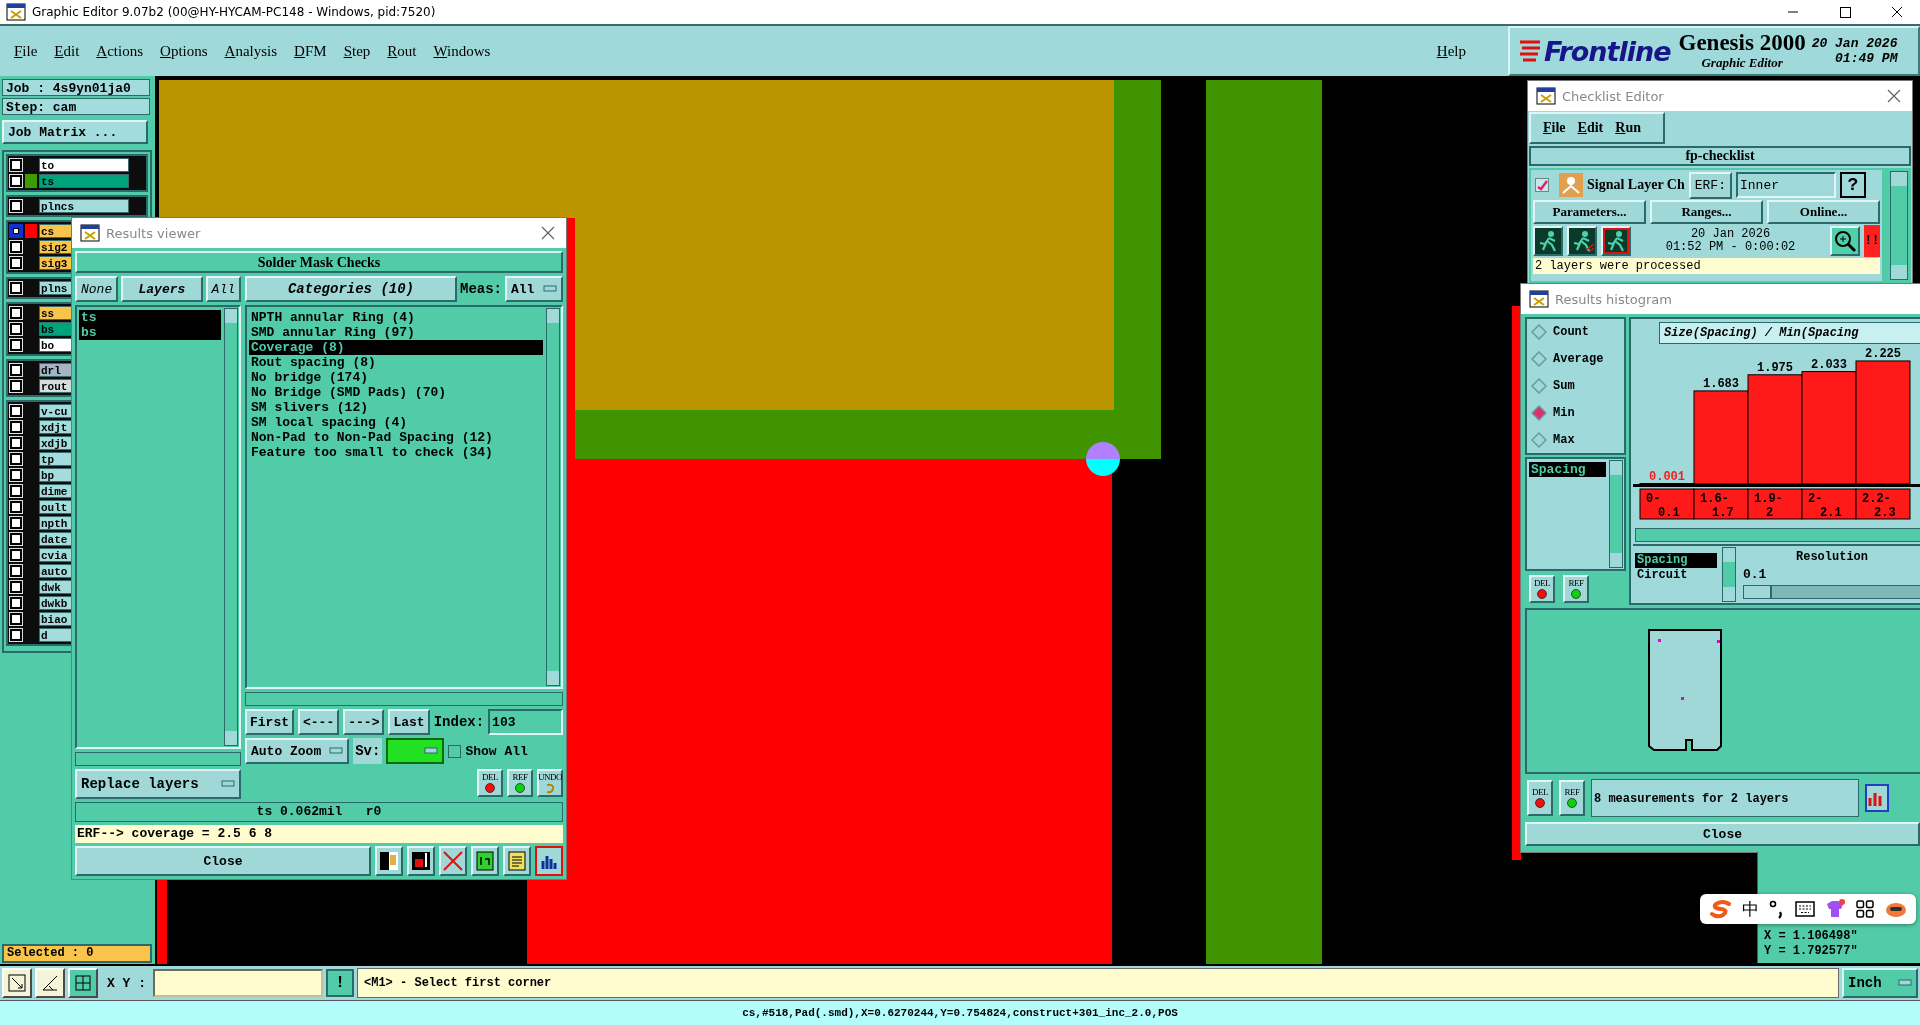 This screenshot has width=1920, height=1025. What do you see at coordinates (549, 861) in the screenshot?
I see `tool-button` at bounding box center [549, 861].